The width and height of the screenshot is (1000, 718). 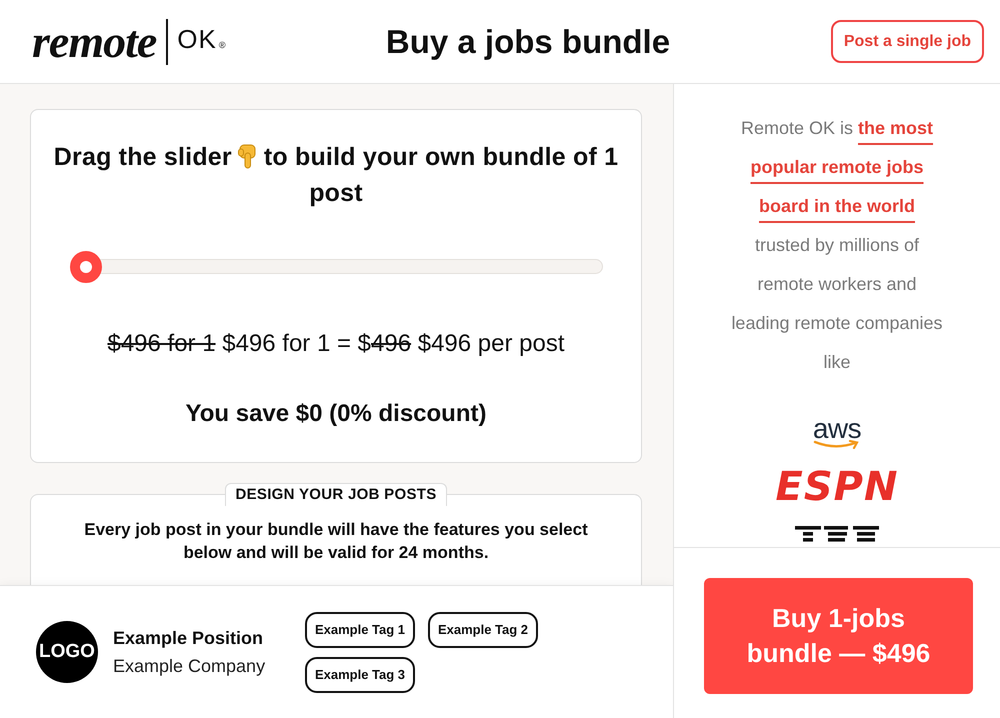 What do you see at coordinates (143, 157) in the screenshot?
I see `slider-heading: Drag the slider` at bounding box center [143, 157].